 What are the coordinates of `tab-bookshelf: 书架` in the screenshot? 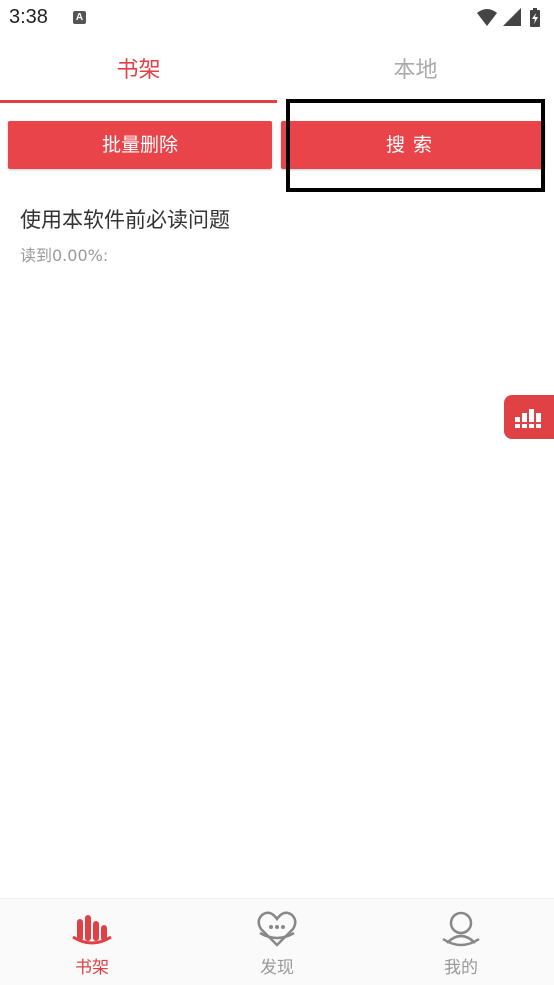 It's located at (138, 71).